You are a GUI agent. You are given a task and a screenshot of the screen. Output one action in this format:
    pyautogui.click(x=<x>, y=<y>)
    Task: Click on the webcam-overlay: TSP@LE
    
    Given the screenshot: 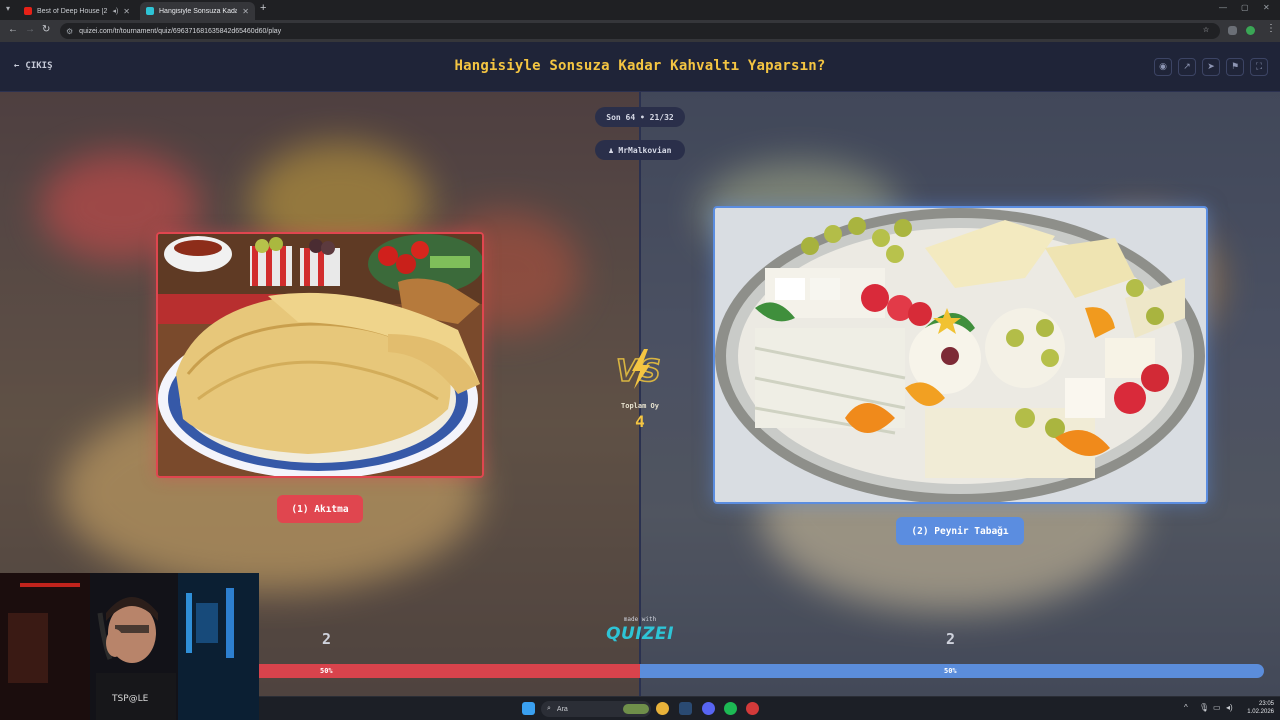 What is the action you would take?
    pyautogui.click(x=129, y=646)
    